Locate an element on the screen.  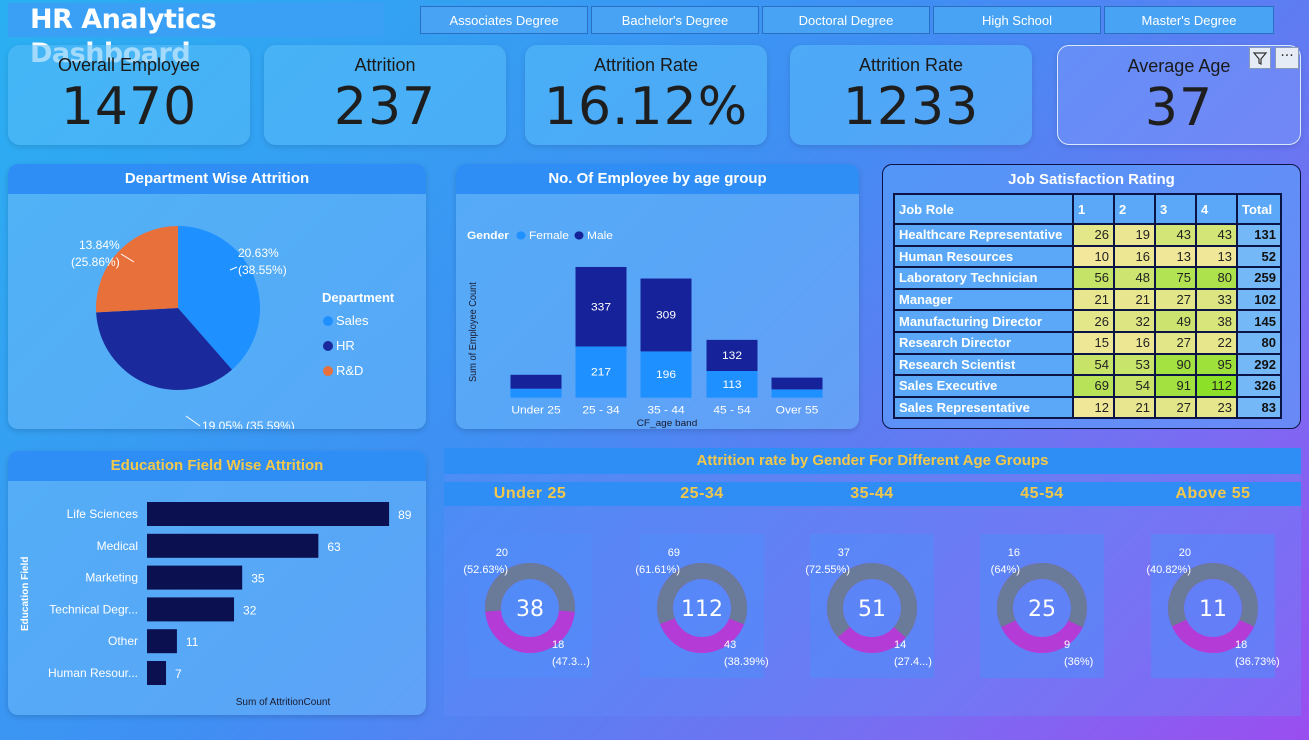
more-options-icon: ··· is located at coordinates (1287, 58).